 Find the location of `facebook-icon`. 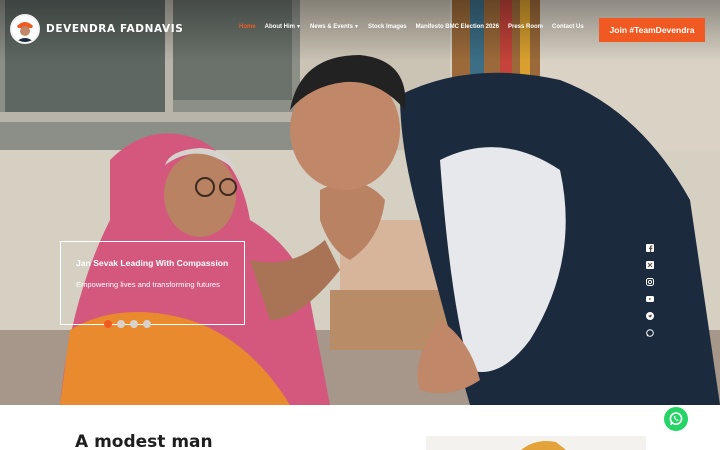

facebook-icon is located at coordinates (650, 248).